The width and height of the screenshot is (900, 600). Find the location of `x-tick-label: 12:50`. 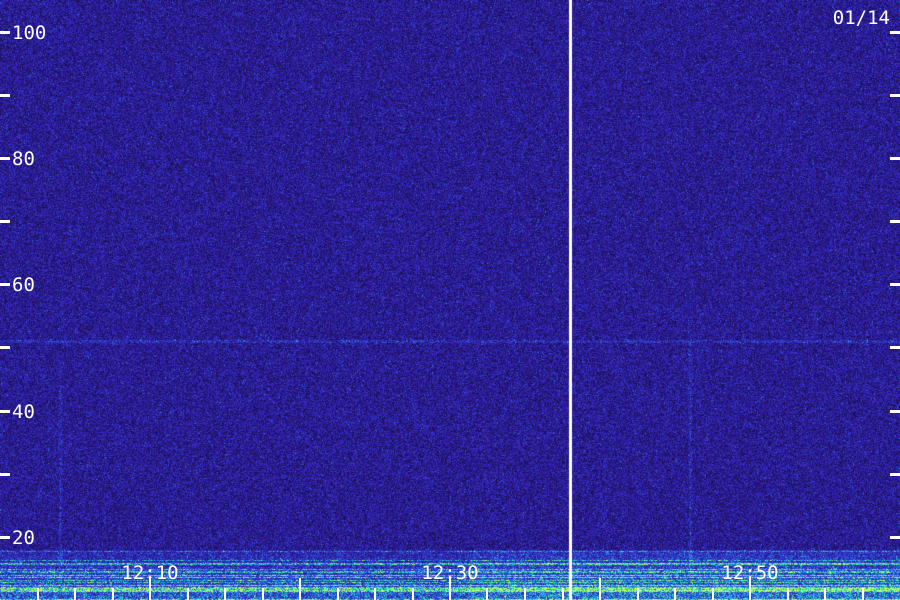

x-tick-label: 12:50 is located at coordinates (749, 573).